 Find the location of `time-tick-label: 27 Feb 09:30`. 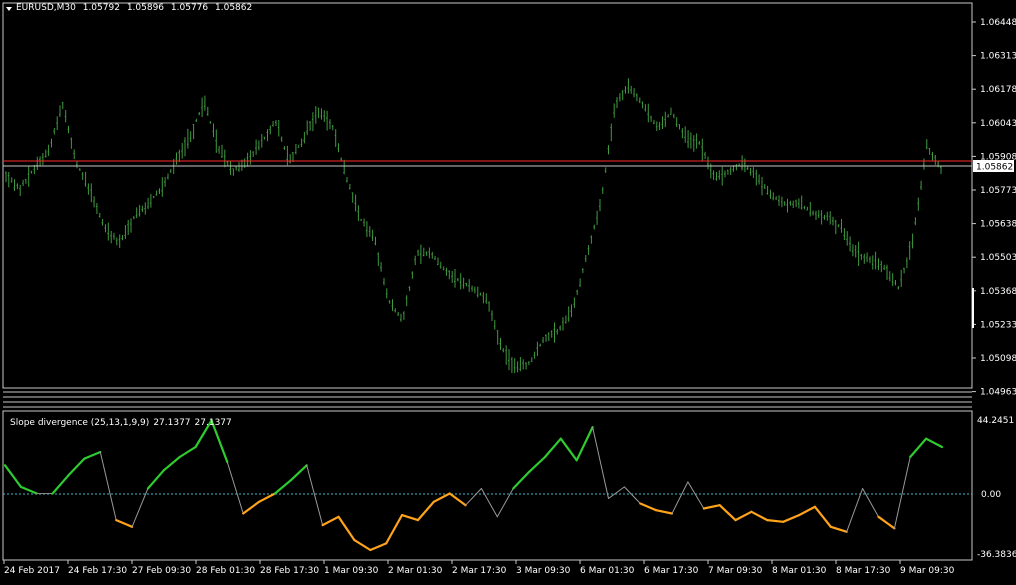

time-tick-label: 27 Feb 09:30 is located at coordinates (161, 571).